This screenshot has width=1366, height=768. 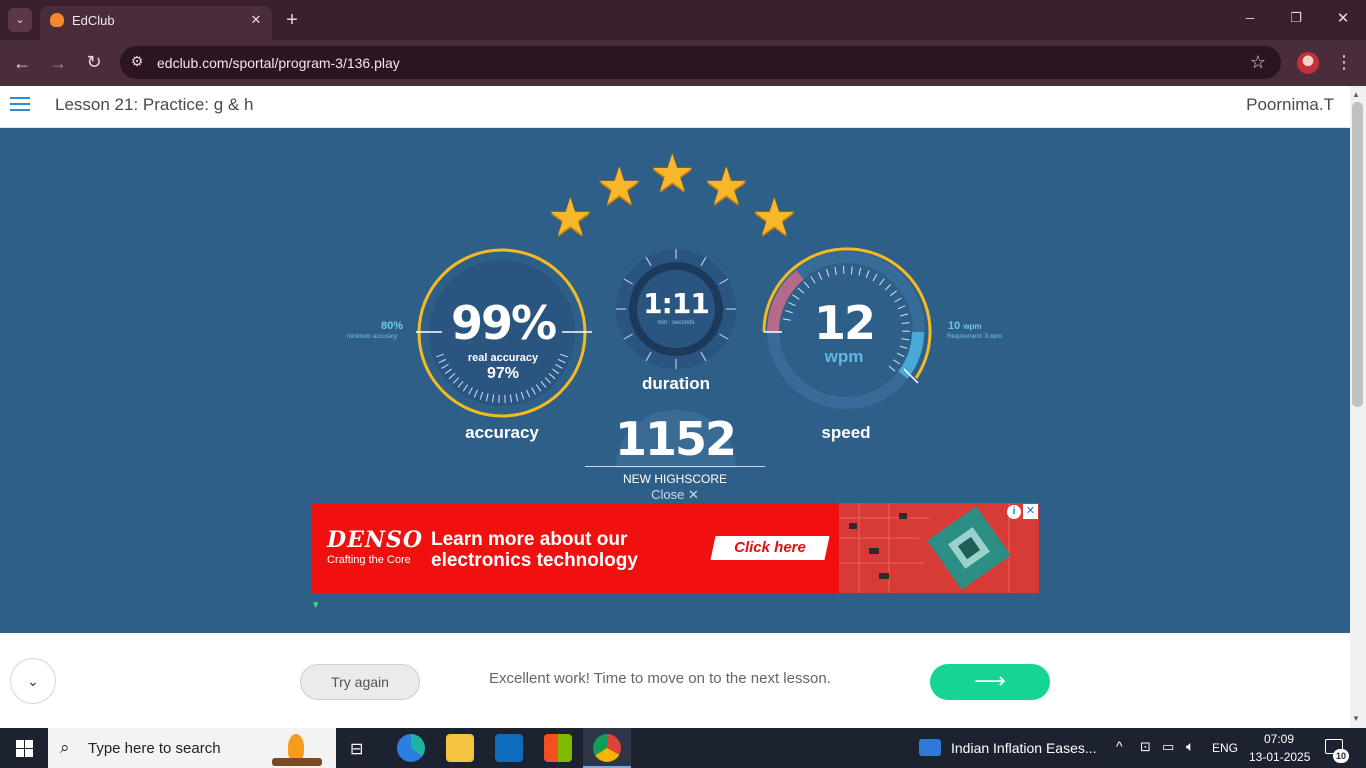 What do you see at coordinates (675, 439) in the screenshot?
I see `score-value: 1152` at bounding box center [675, 439].